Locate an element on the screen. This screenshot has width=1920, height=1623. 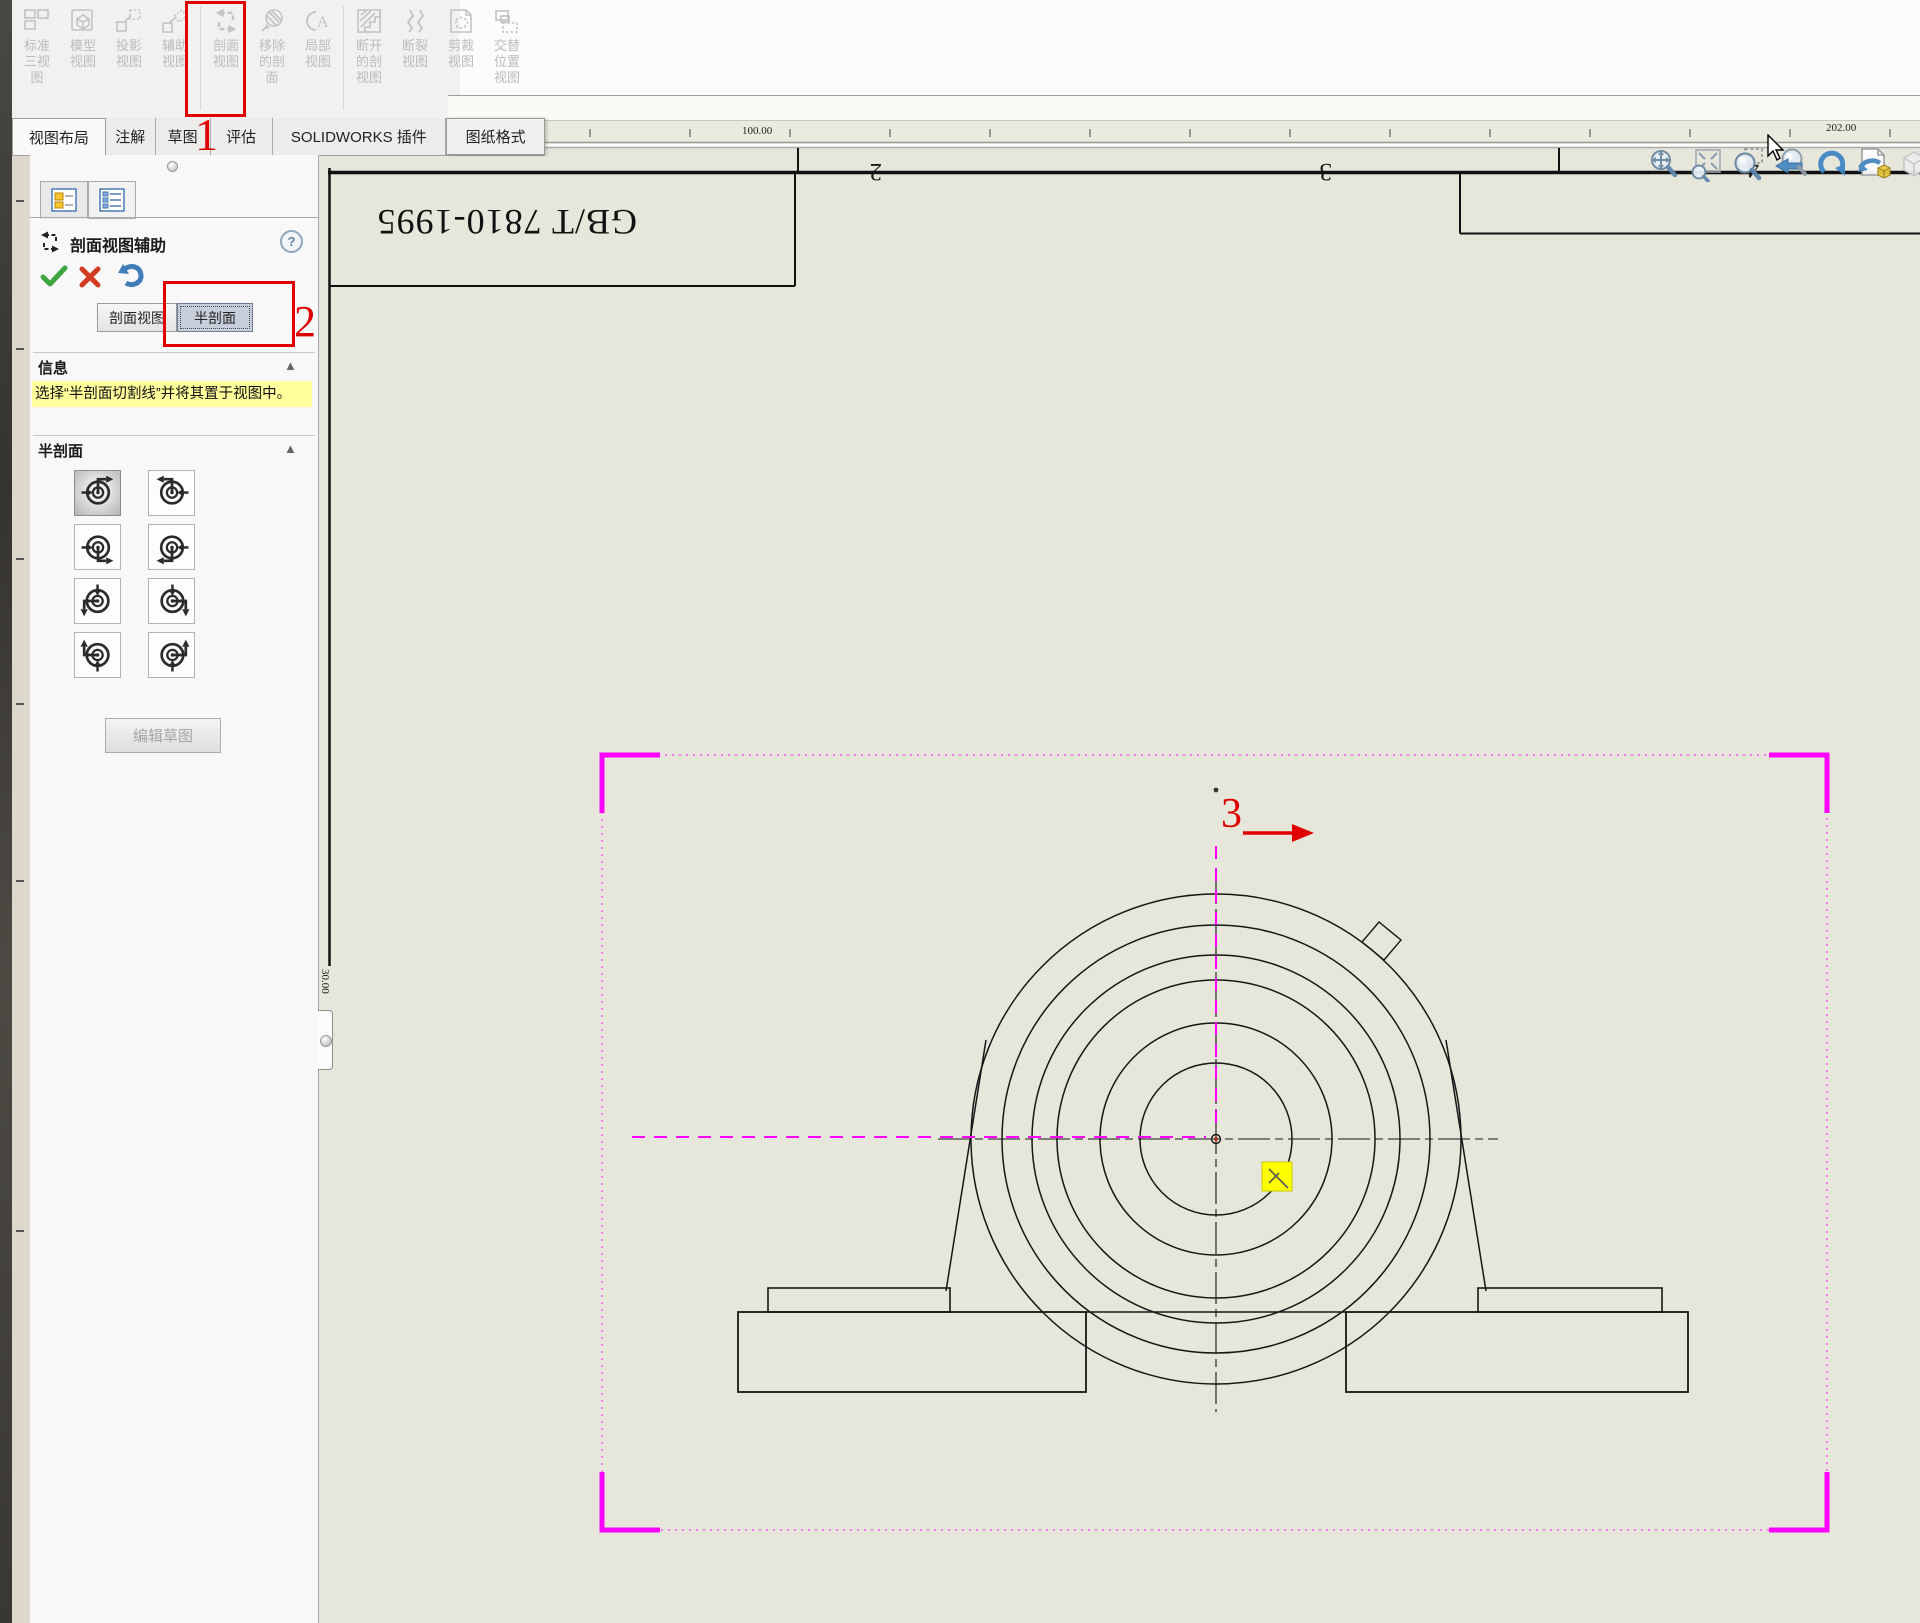
half-section-right-up-icon is located at coordinates (172, 655).